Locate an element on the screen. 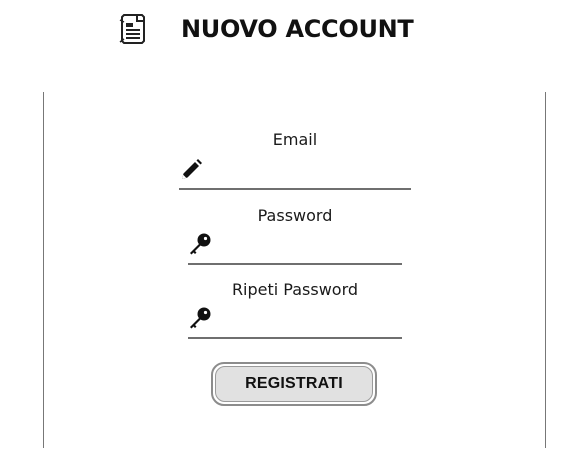  password-field-row is located at coordinates (295, 246).